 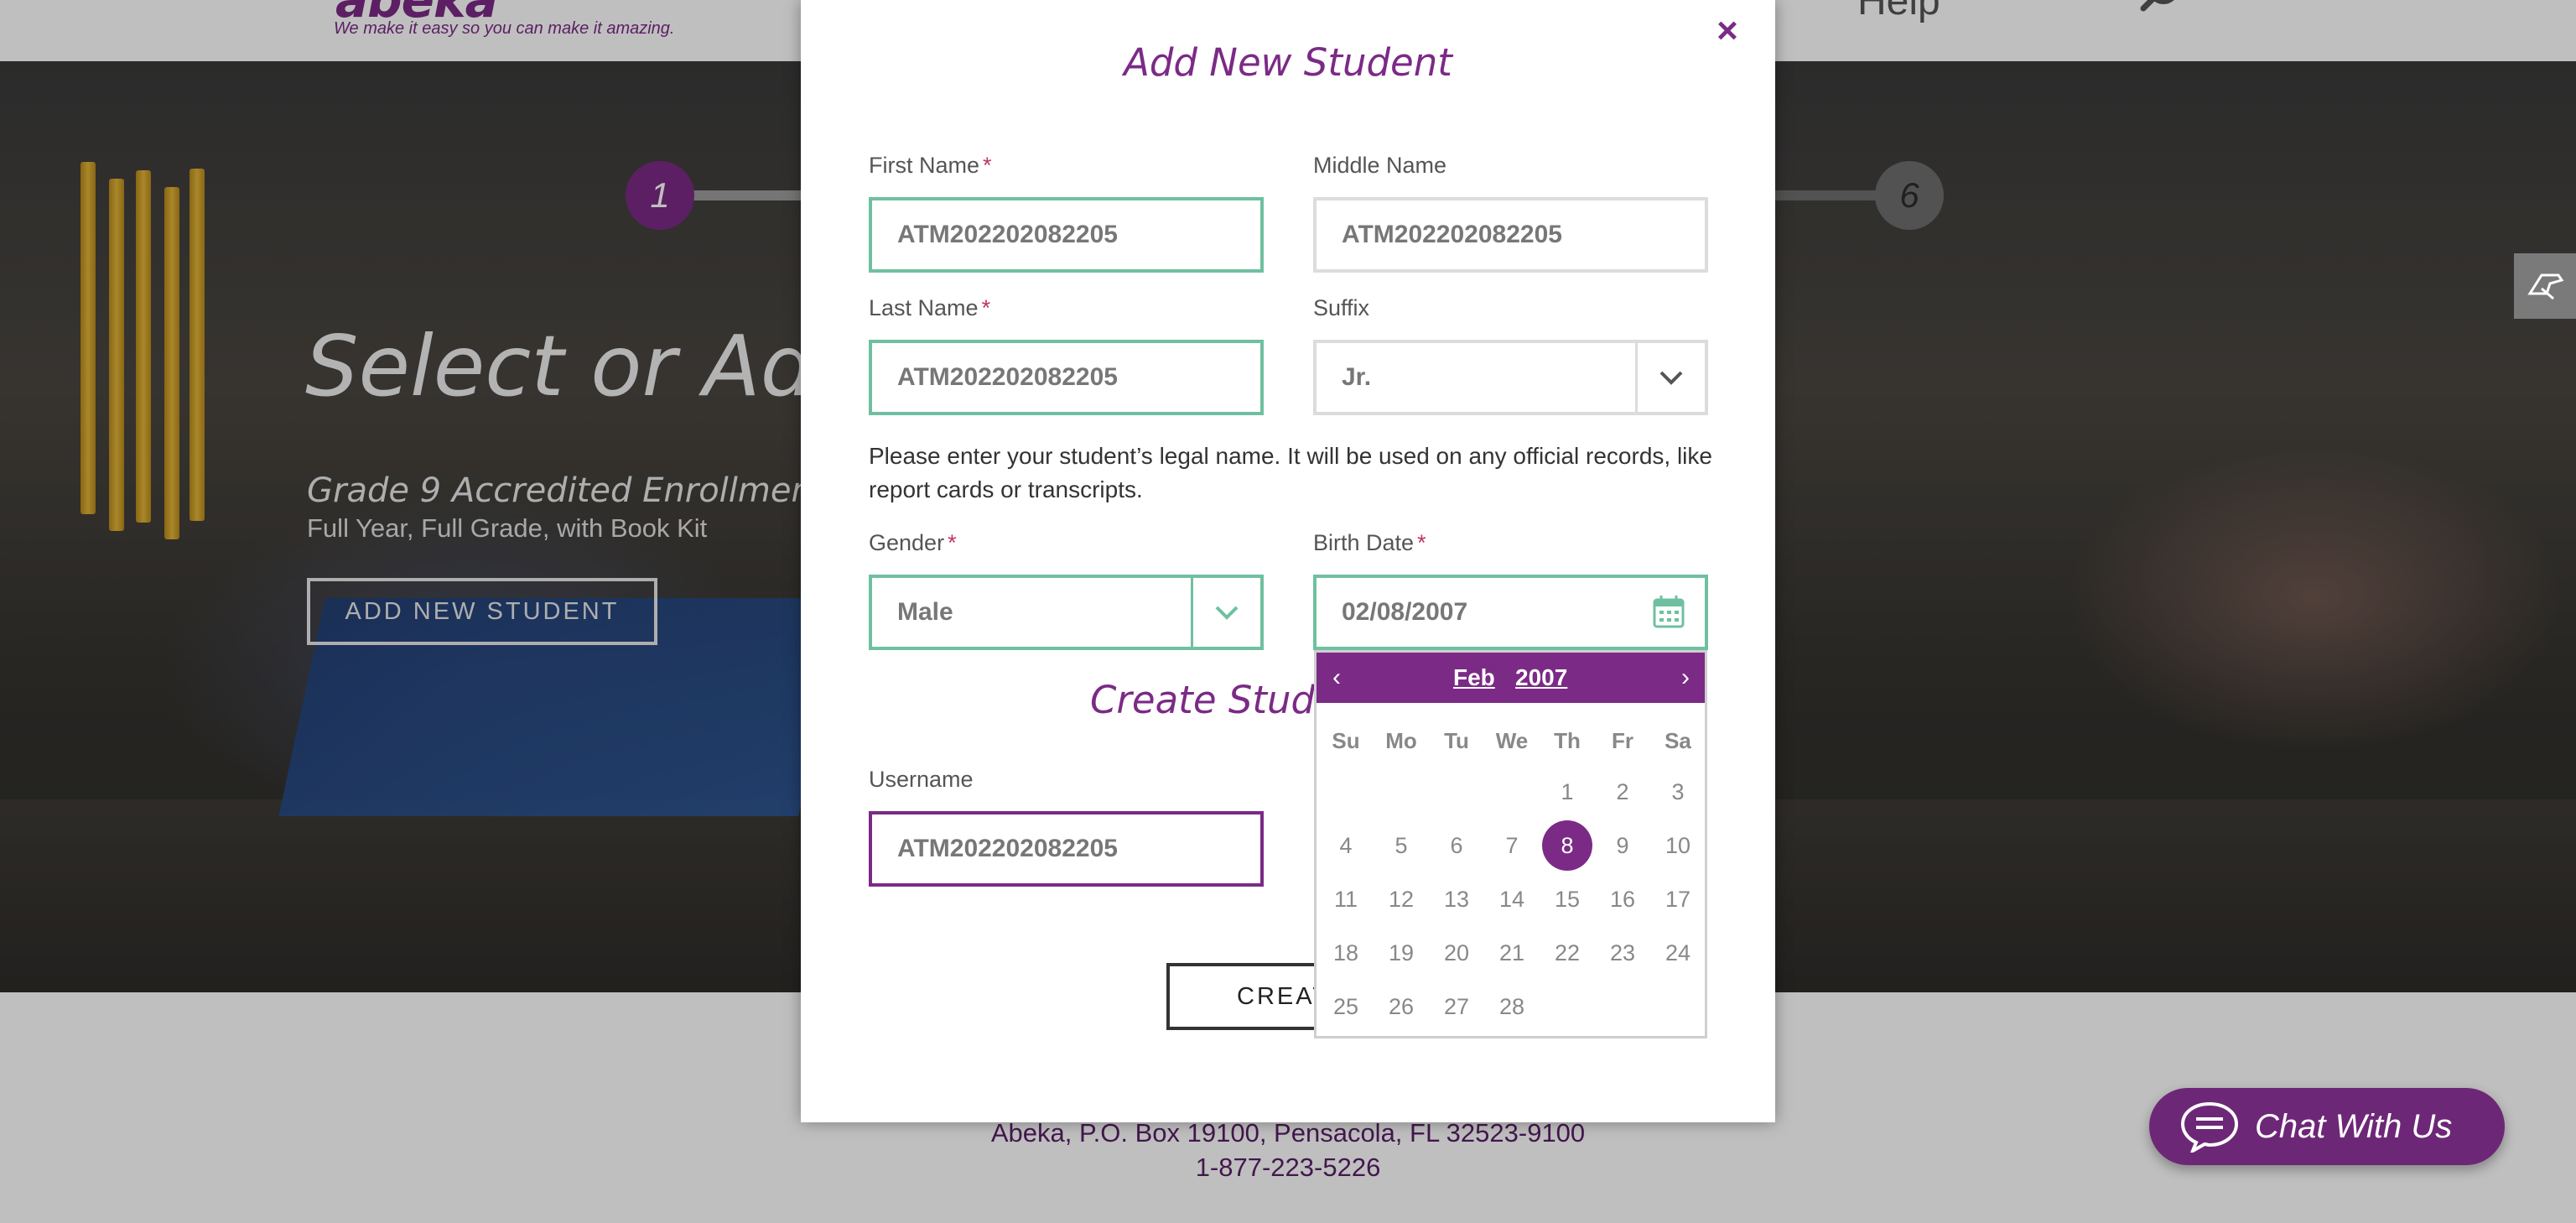 I want to click on middle-name-label: Middle Name, so click(x=1380, y=165).